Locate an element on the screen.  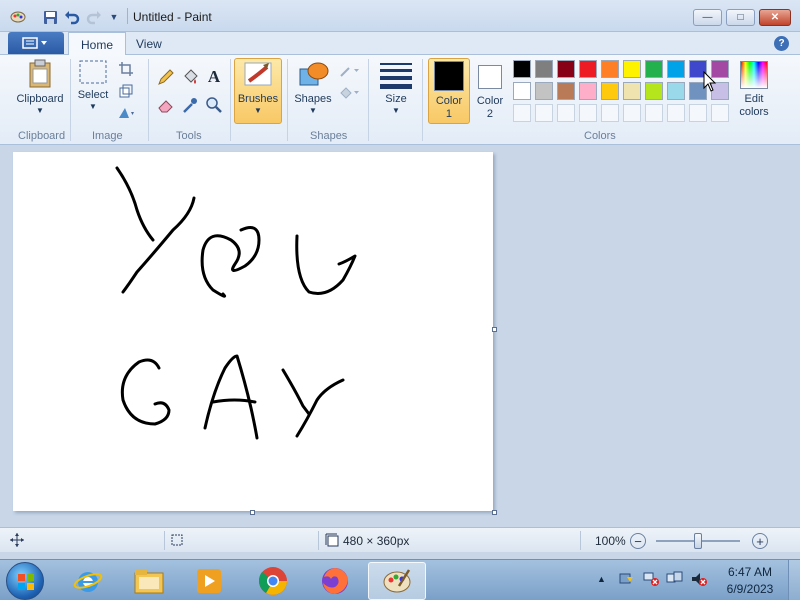
edit-colors-button: Edit colors is located at coordinates (754, 89).